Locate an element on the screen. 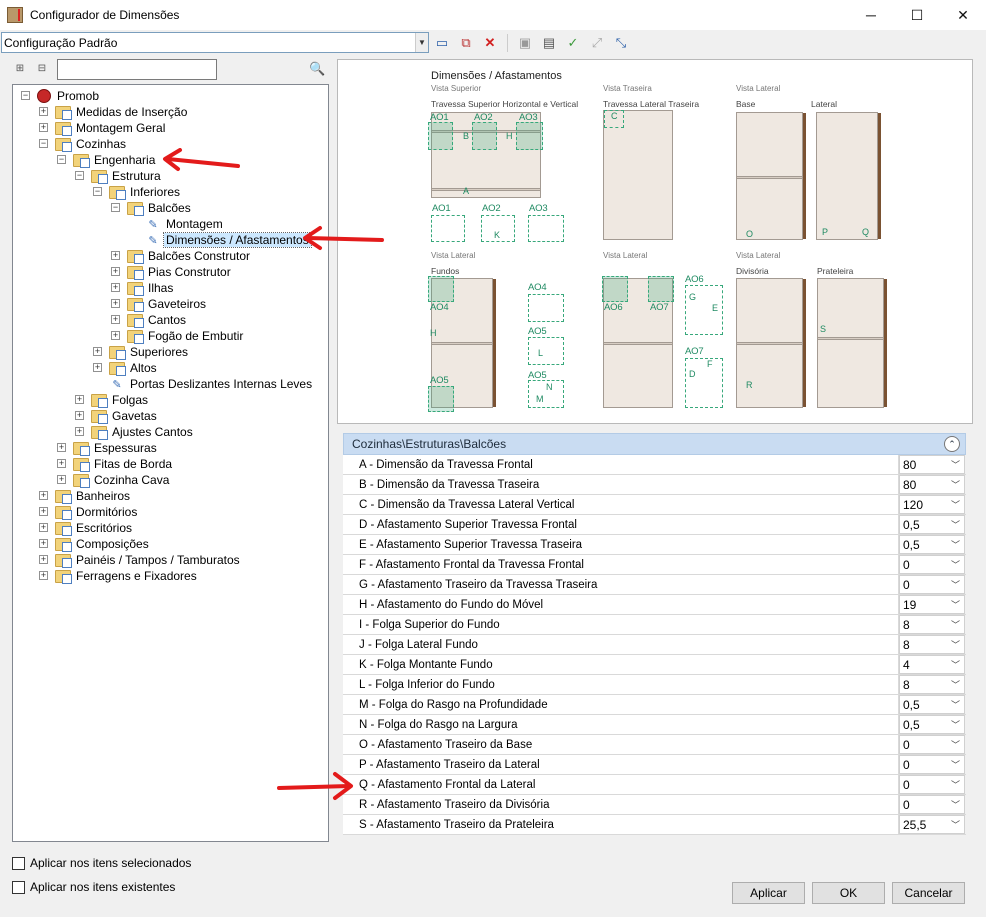 The image size is (986, 917). tree-node: + Espessuras is located at coordinates (108, 448).